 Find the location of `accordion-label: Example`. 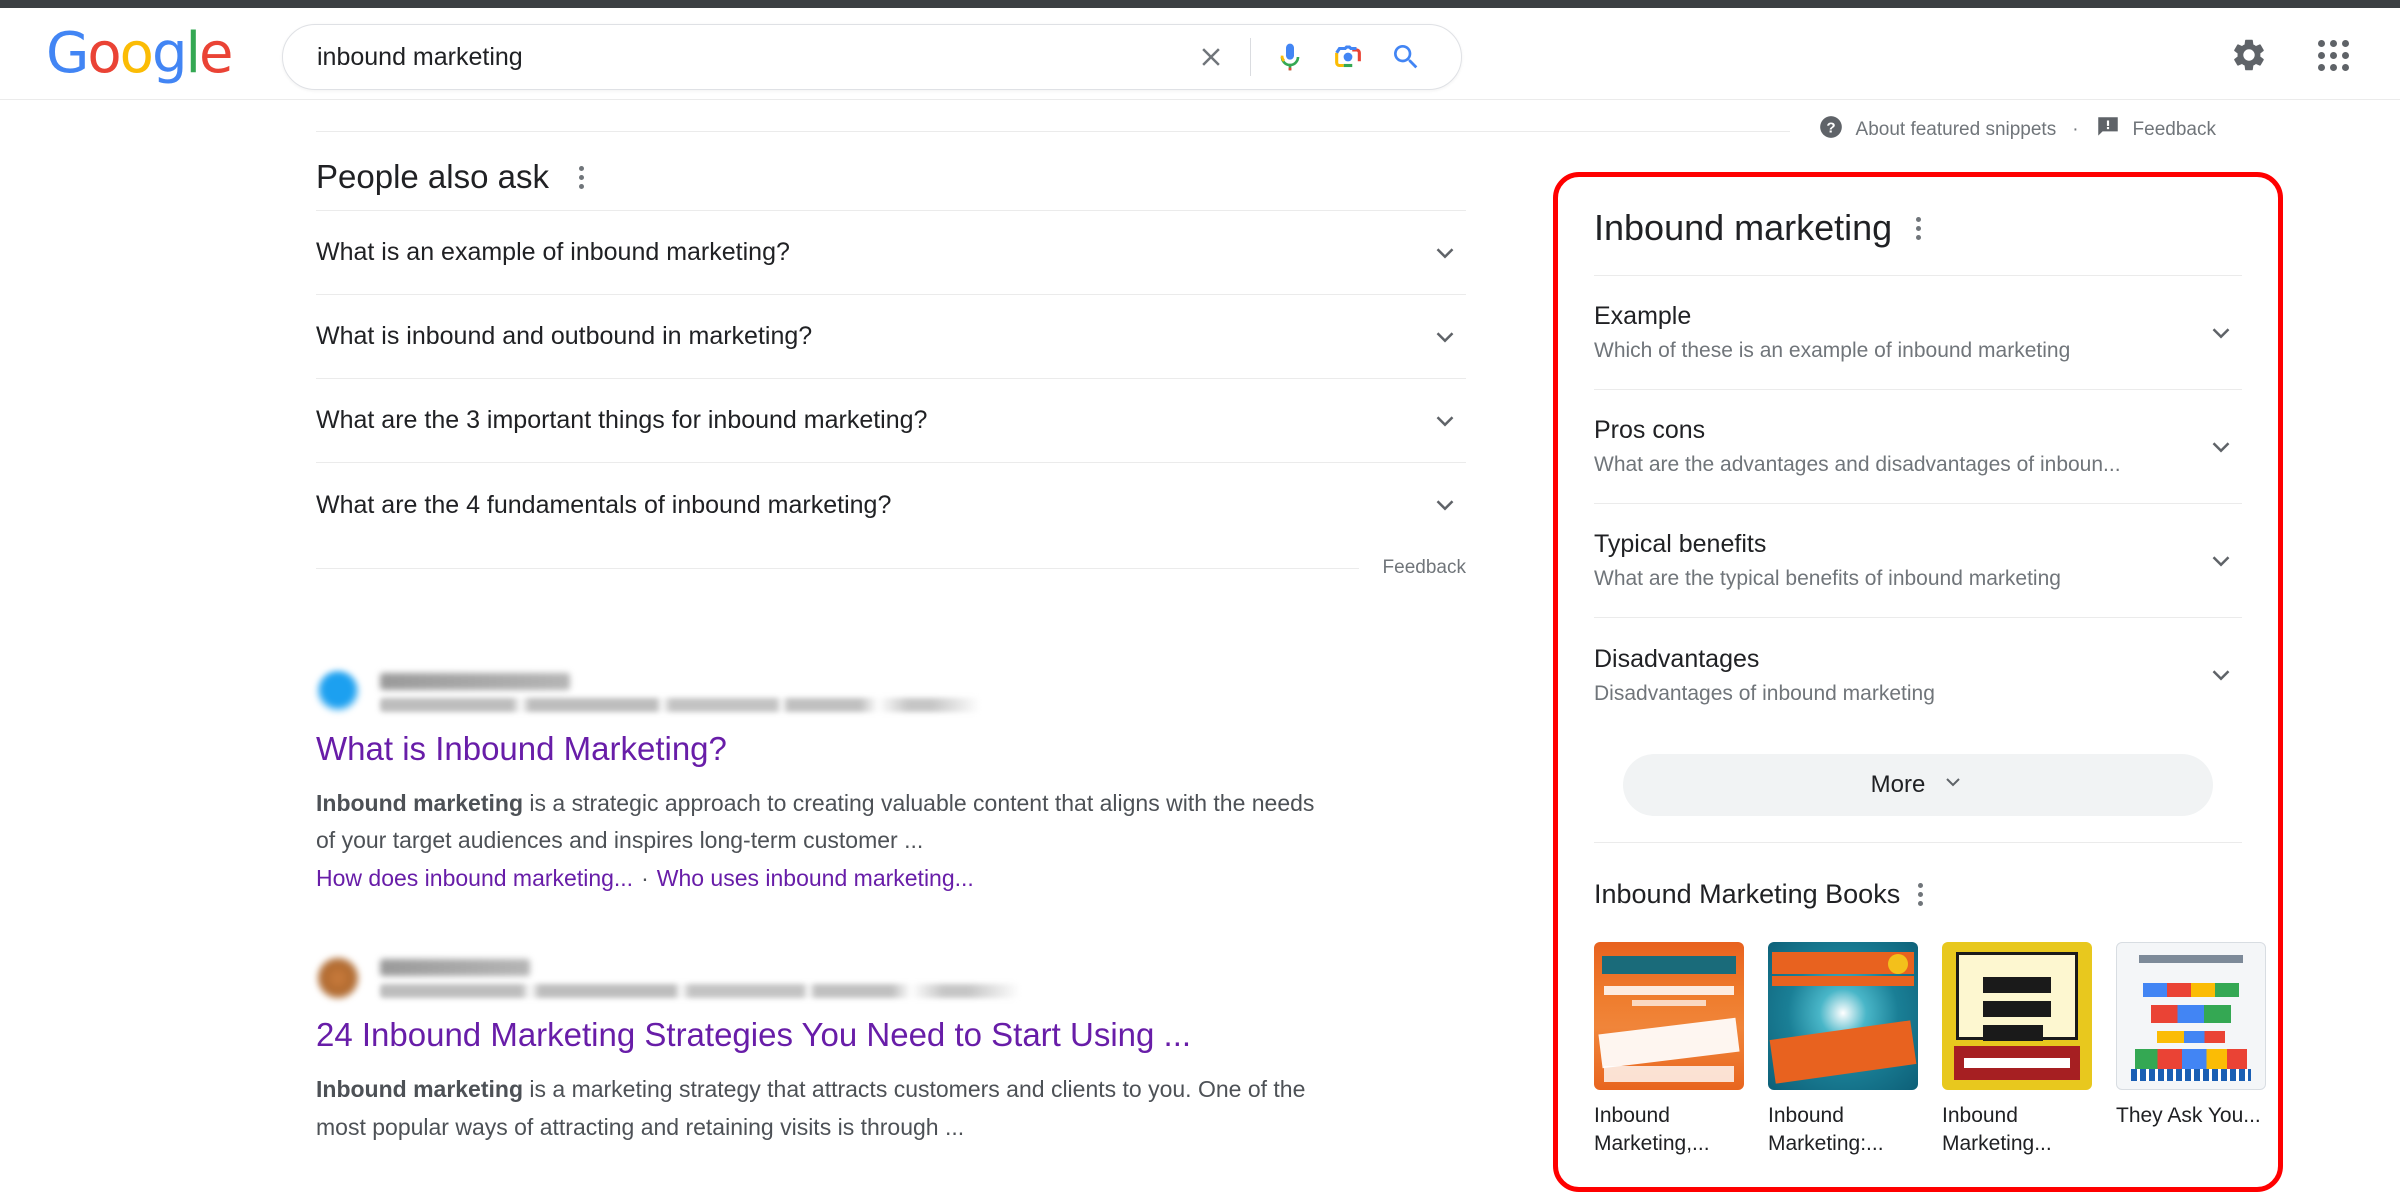

accordion-label: Example is located at coordinates (1643, 316).